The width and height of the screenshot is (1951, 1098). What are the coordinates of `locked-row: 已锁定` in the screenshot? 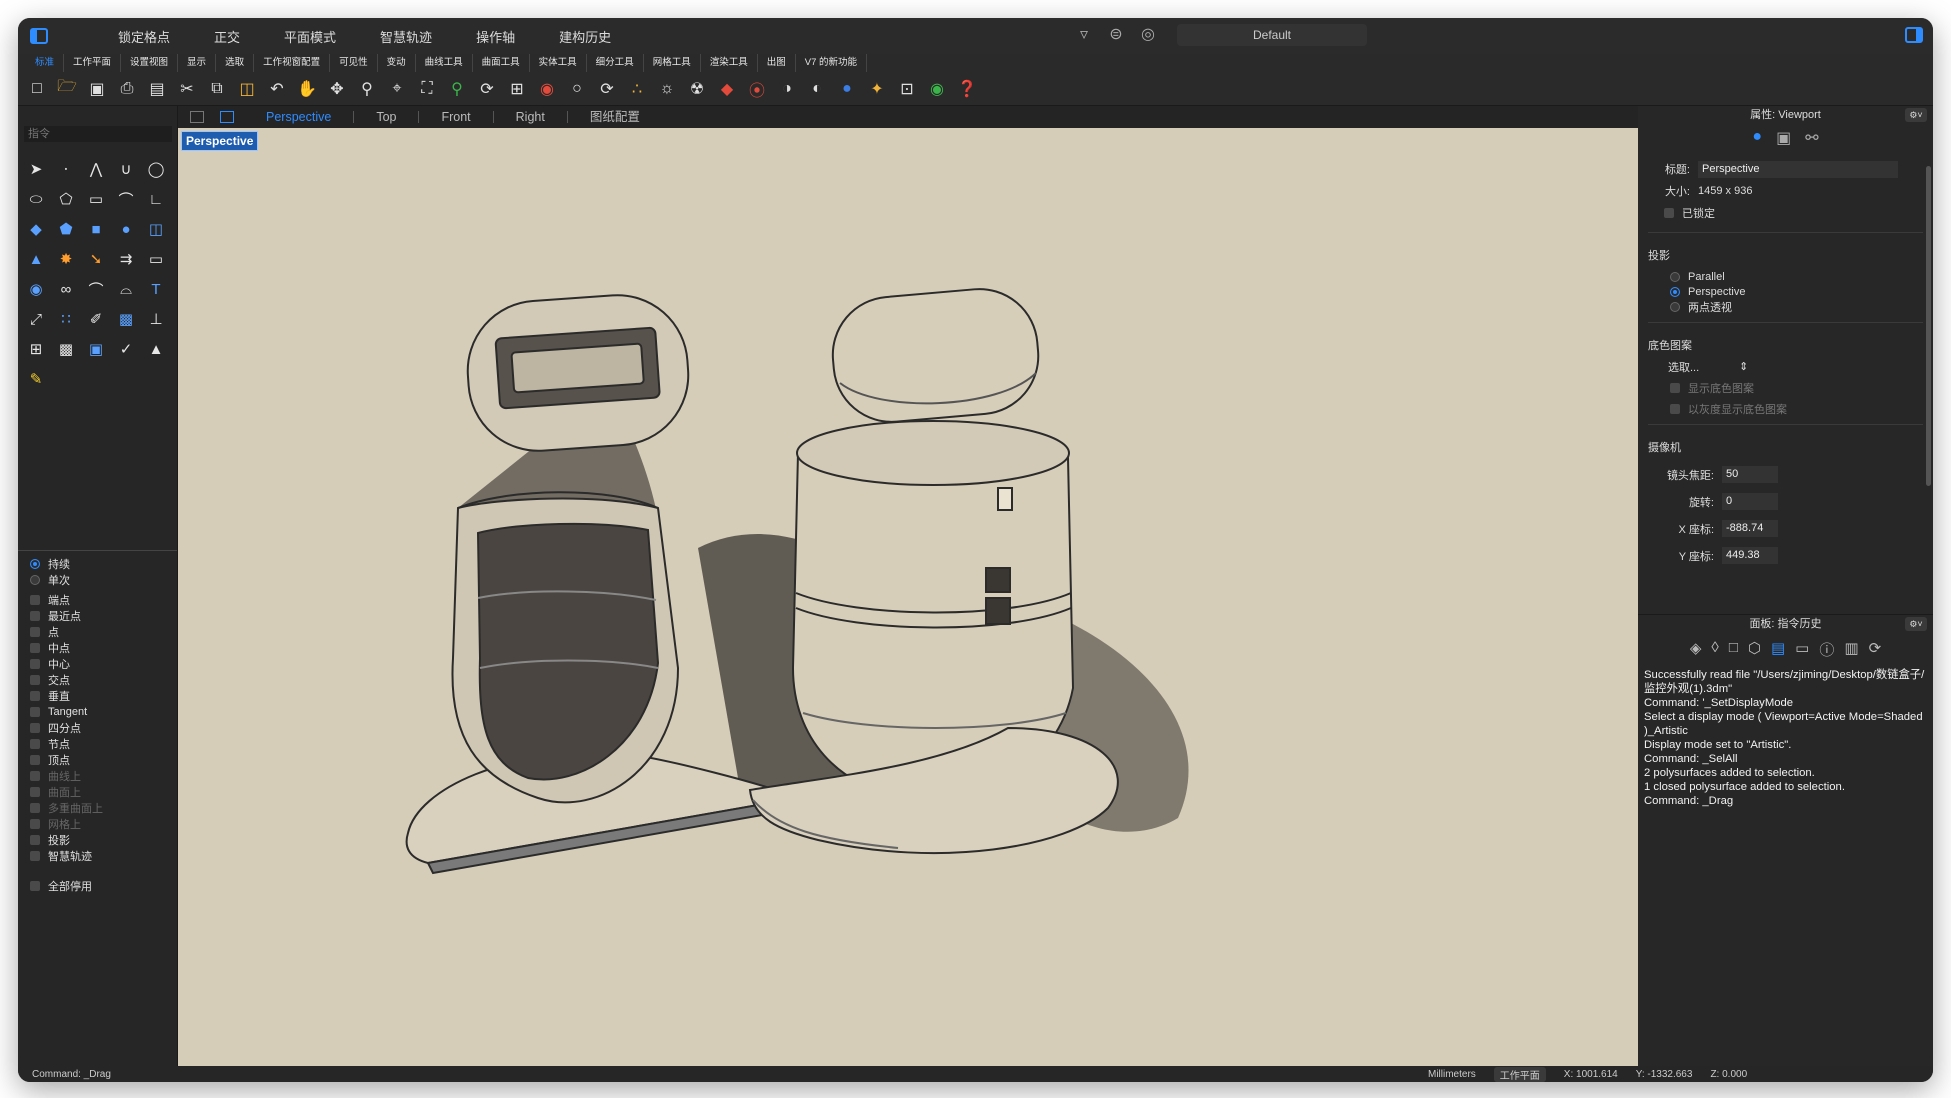 It's located at (1785, 213).